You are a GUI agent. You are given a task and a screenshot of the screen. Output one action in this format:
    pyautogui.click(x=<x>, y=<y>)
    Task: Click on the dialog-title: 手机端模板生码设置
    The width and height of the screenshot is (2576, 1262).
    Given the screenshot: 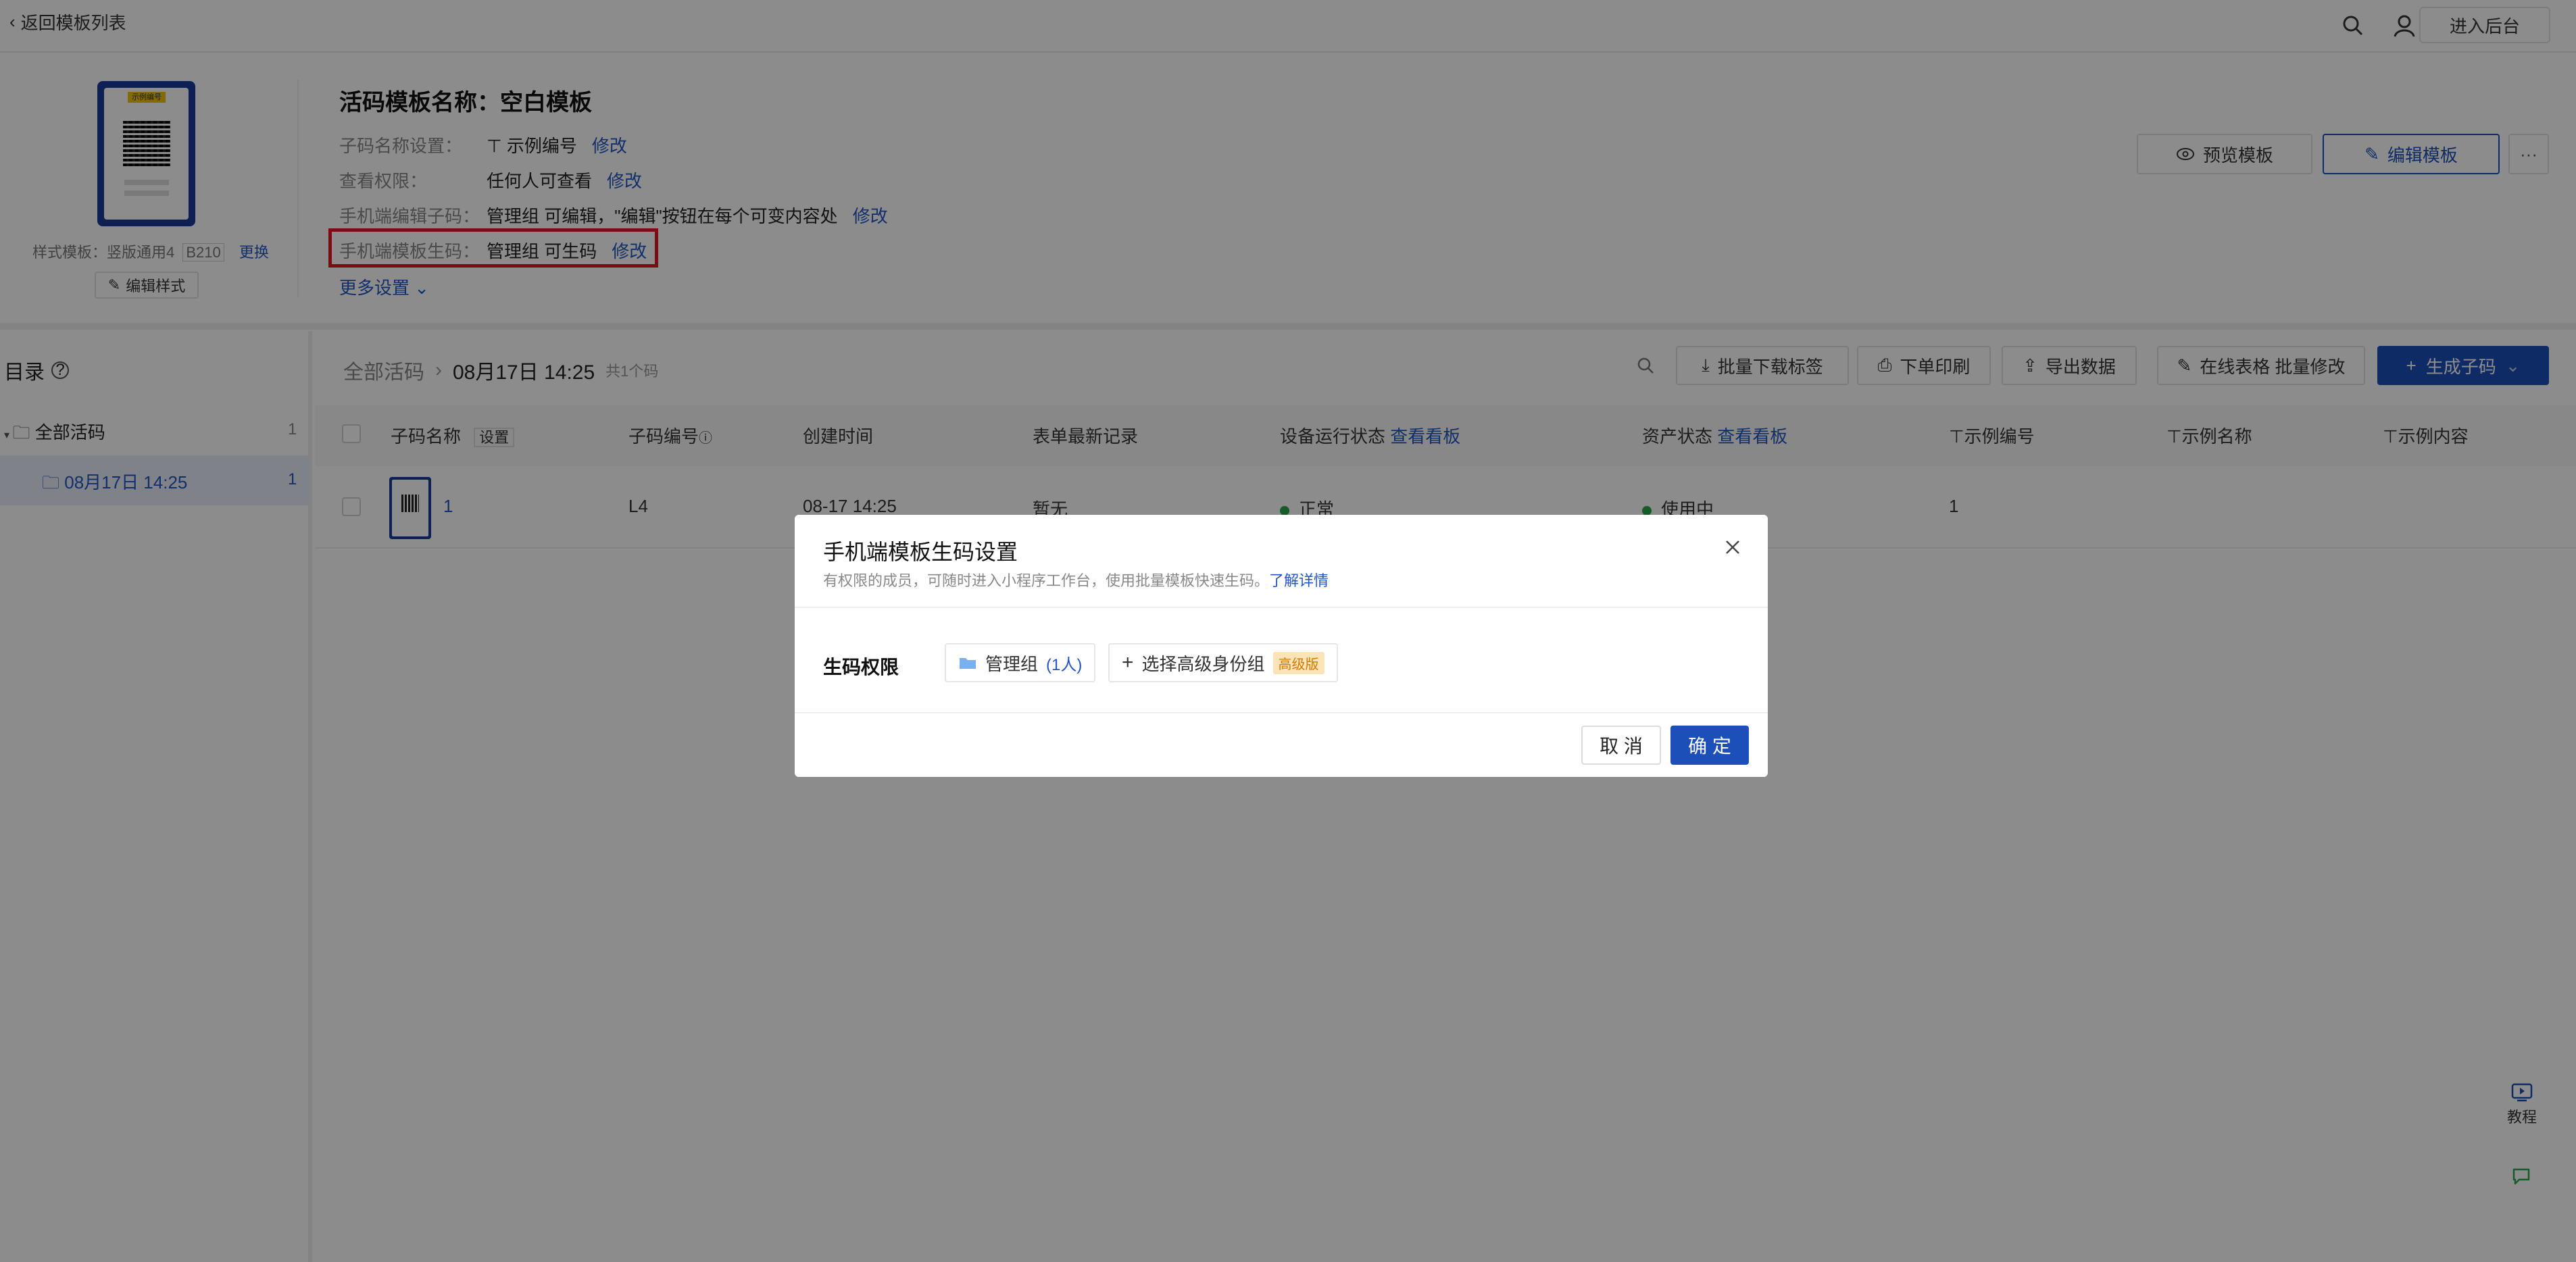 What is the action you would take?
    pyautogui.click(x=921, y=552)
    